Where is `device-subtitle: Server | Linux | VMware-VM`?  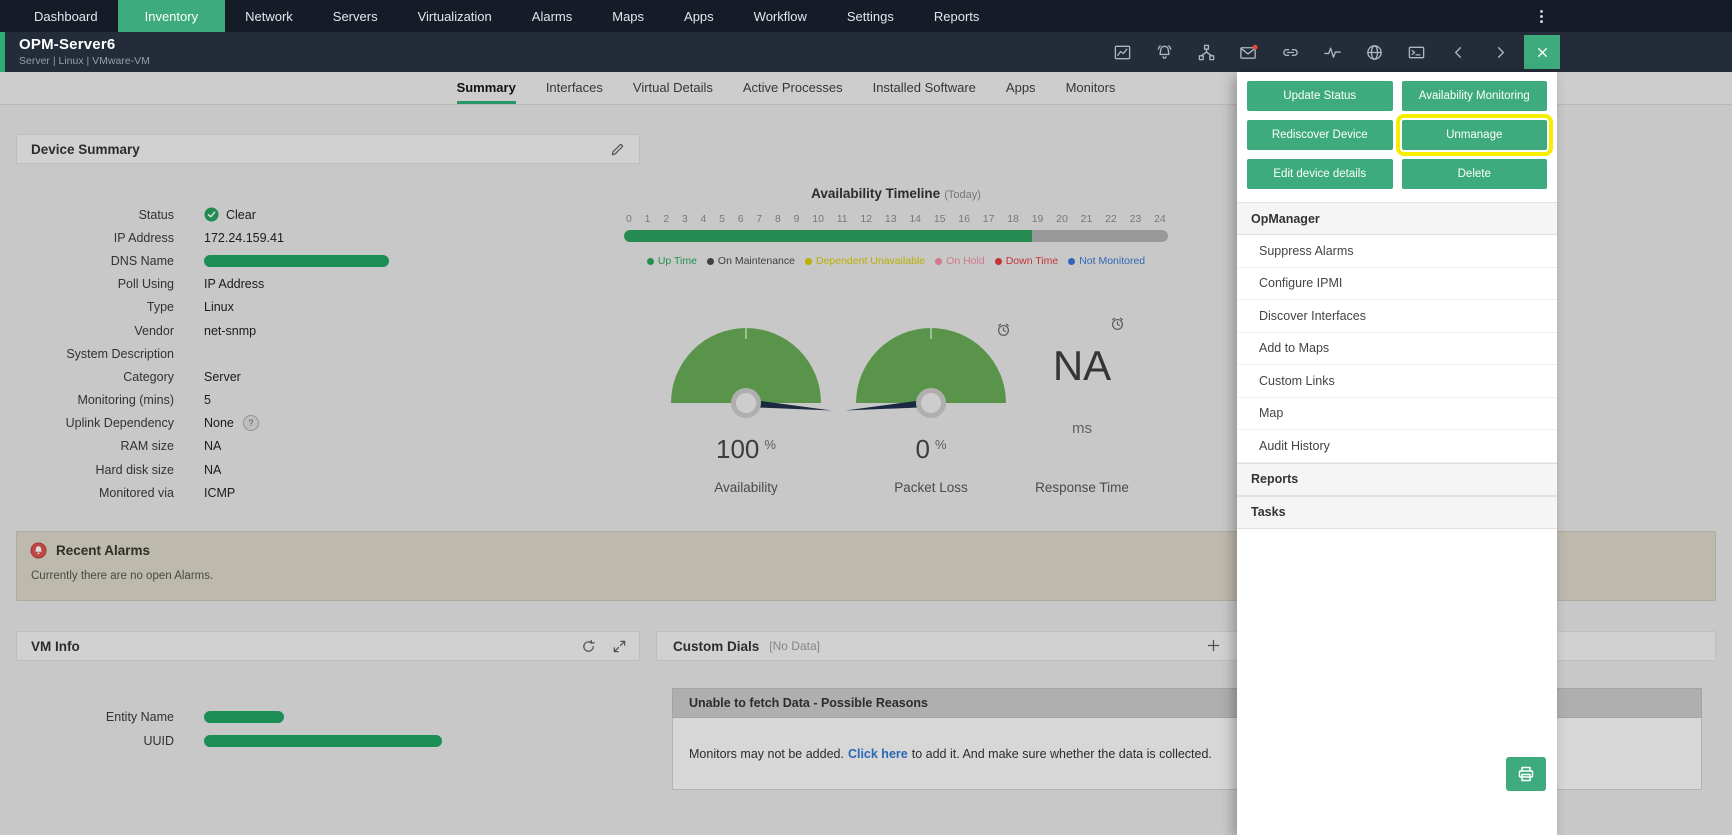 device-subtitle: Server | Linux | VMware-VM is located at coordinates (84, 61).